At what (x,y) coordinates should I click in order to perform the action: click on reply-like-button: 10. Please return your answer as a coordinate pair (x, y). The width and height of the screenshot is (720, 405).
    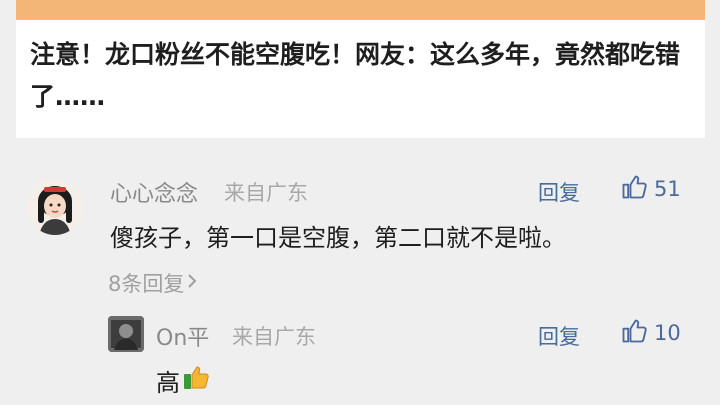
    Looking at the image, I should click on (650, 333).